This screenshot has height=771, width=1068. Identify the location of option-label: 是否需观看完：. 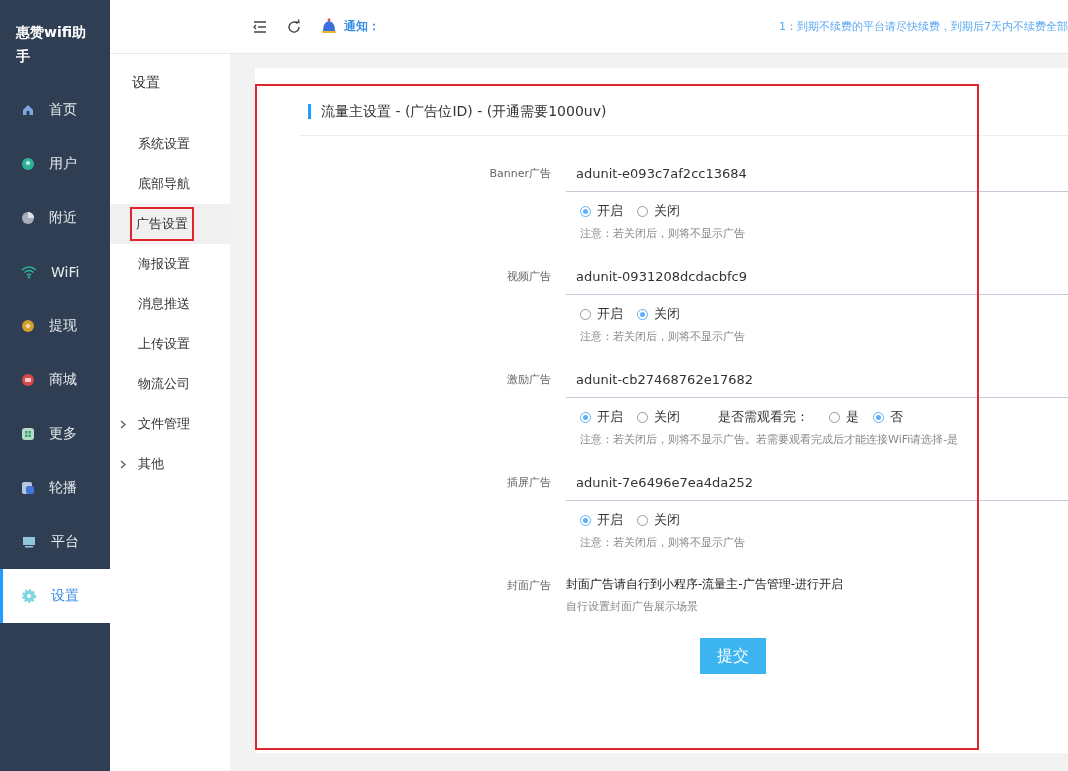
(763, 417).